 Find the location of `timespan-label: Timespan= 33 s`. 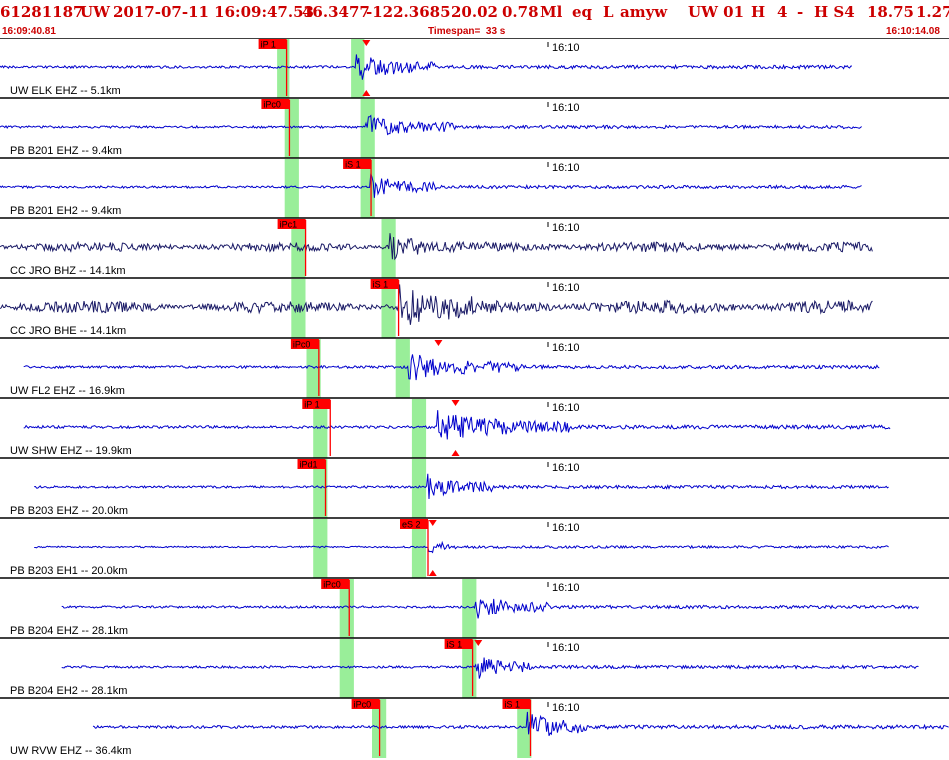

timespan-label: Timespan= 33 s is located at coordinates (467, 31).